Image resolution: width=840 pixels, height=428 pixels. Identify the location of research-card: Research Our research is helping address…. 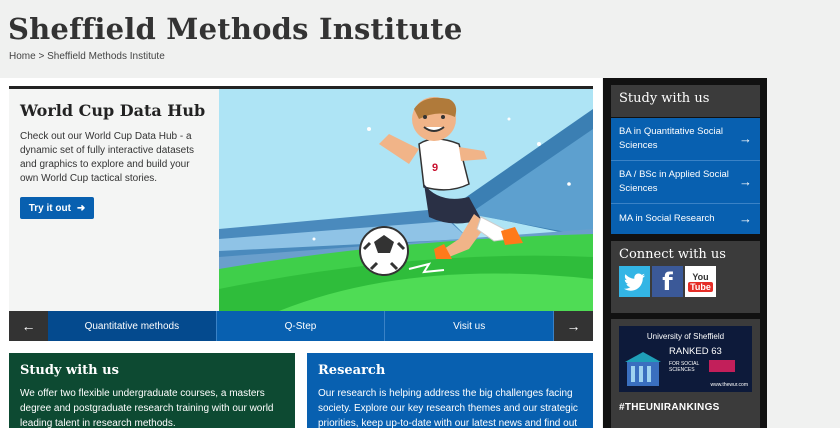
(450, 390).